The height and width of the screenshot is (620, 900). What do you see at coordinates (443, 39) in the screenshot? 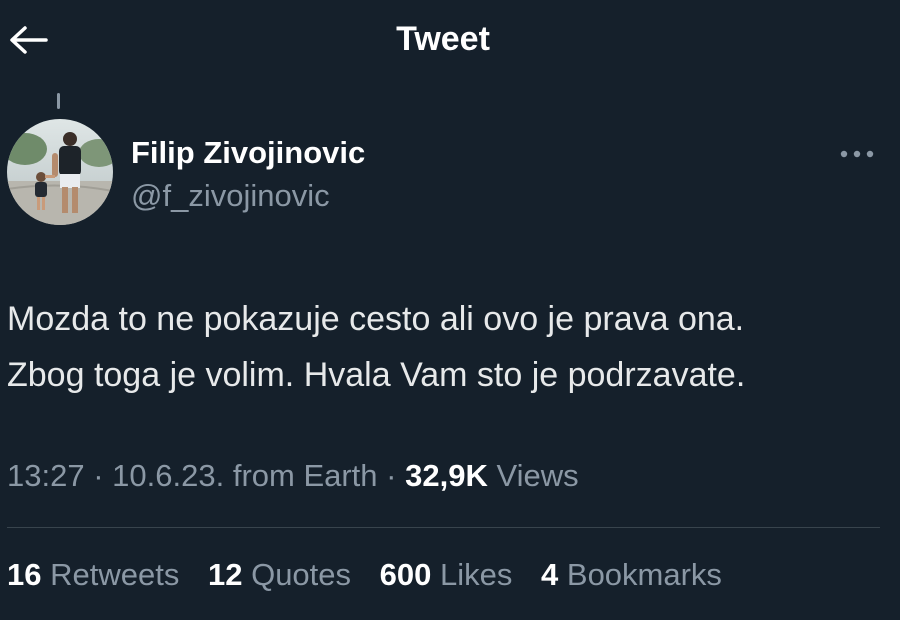
I see `page-title: Tweet` at bounding box center [443, 39].